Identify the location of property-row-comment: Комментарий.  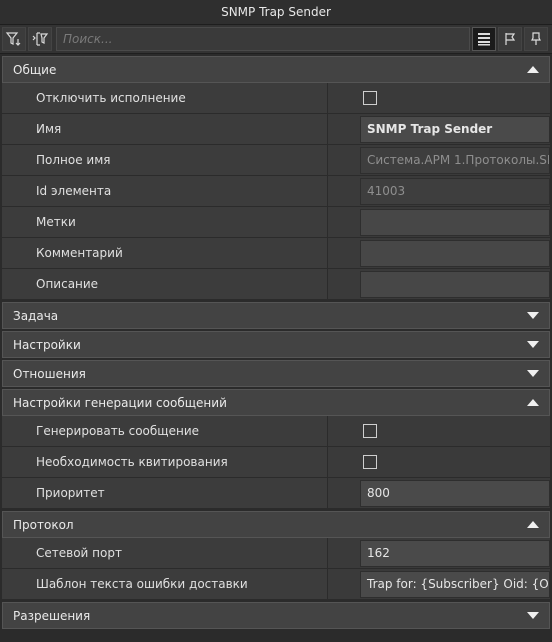
(276, 253).